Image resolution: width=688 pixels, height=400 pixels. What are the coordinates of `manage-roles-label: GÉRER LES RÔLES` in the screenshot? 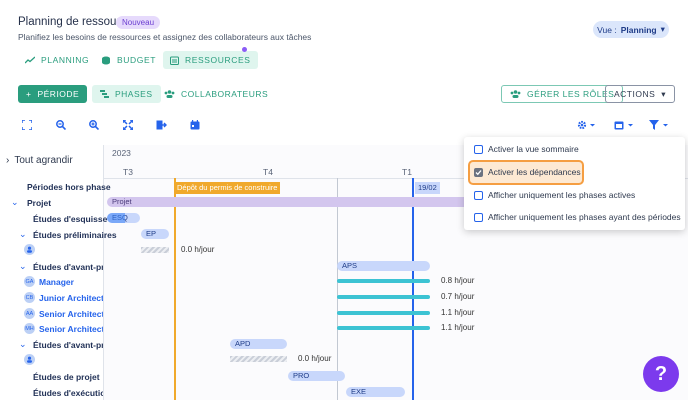 It's located at (571, 94).